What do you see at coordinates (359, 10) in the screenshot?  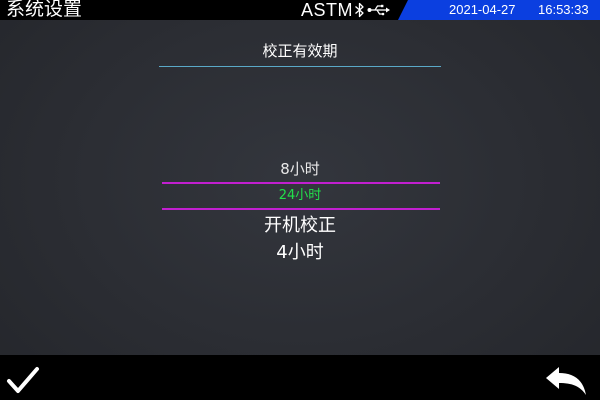 I see `bluetooth-icon` at bounding box center [359, 10].